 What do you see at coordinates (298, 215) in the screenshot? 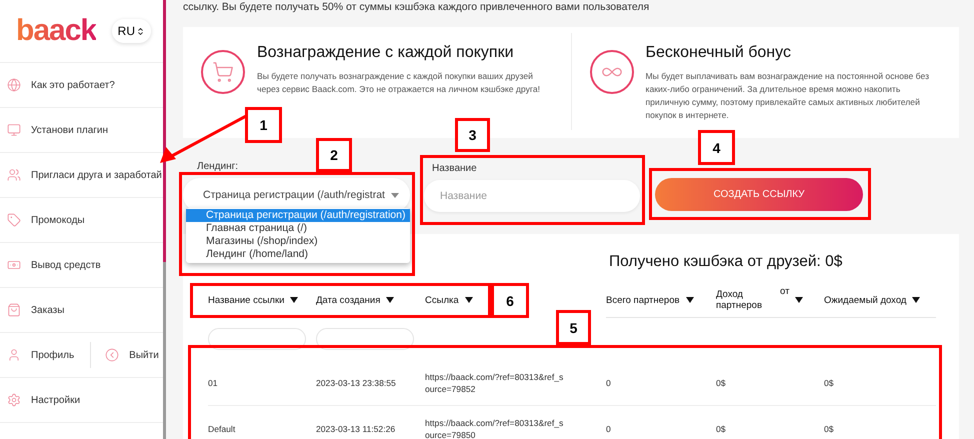
I see `dropdown-option: Страница регистрации (/auth/registration)` at bounding box center [298, 215].